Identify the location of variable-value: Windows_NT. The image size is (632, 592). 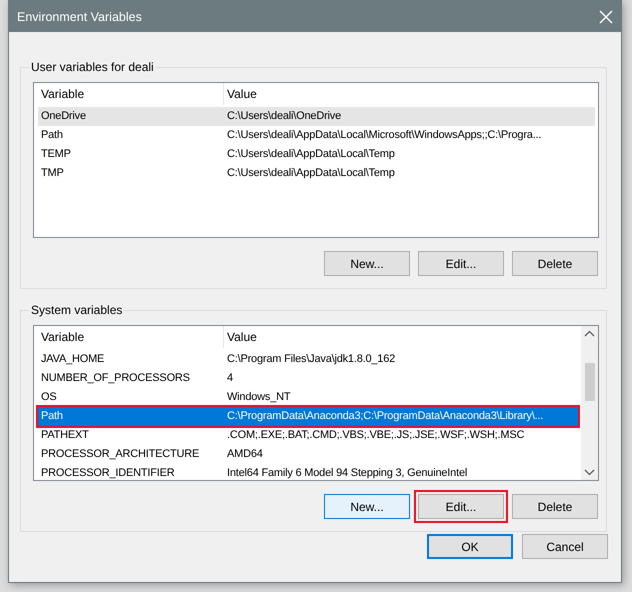
(258, 397).